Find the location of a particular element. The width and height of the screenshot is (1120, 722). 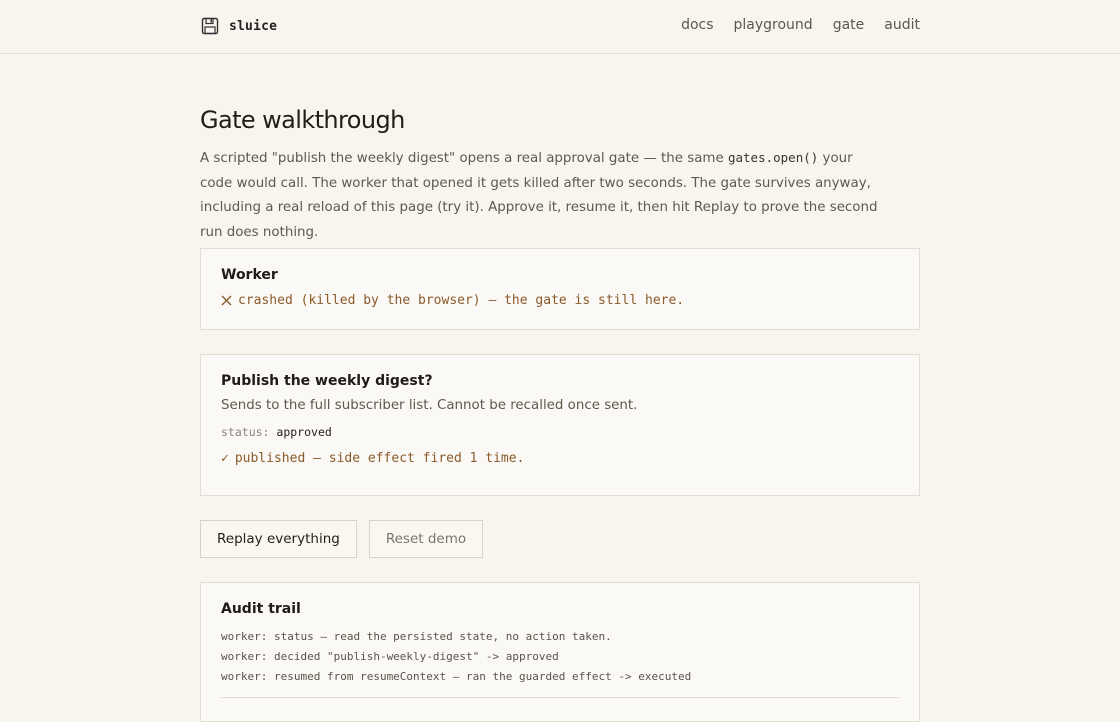

demo-actions: Replay everything Reset demo is located at coordinates (342, 539).